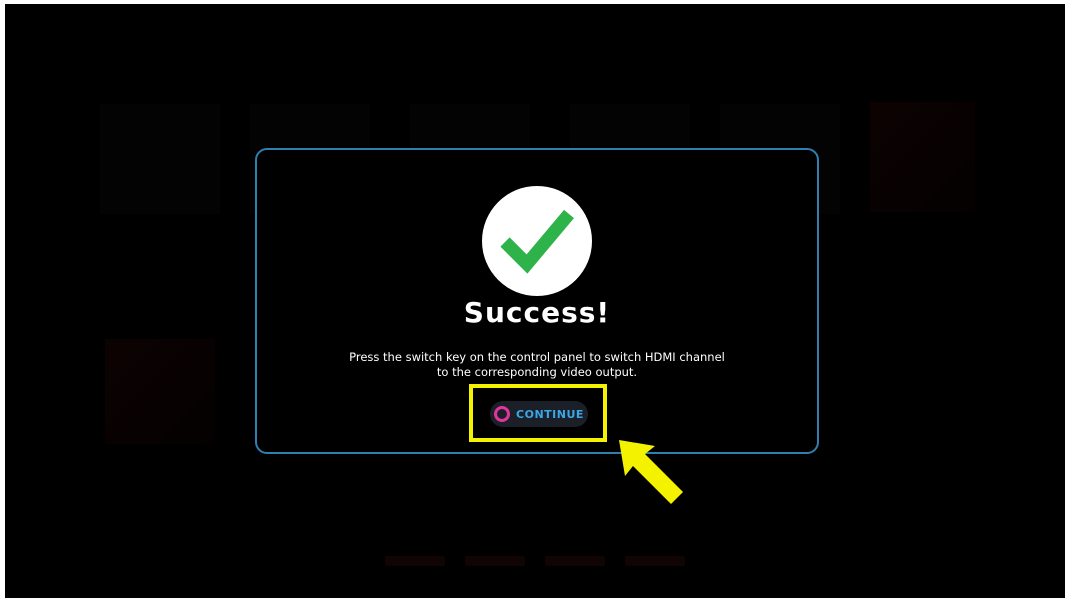 This screenshot has width=1069, height=602. What do you see at coordinates (537, 241) in the screenshot?
I see `check-icon` at bounding box center [537, 241].